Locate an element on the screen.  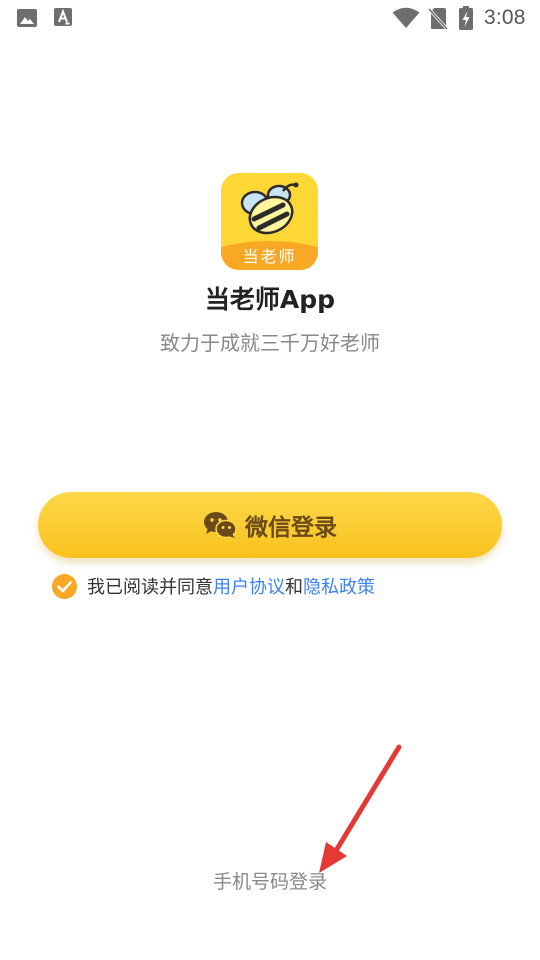
user-agreement-link: 用户协议 is located at coordinates (249, 587).